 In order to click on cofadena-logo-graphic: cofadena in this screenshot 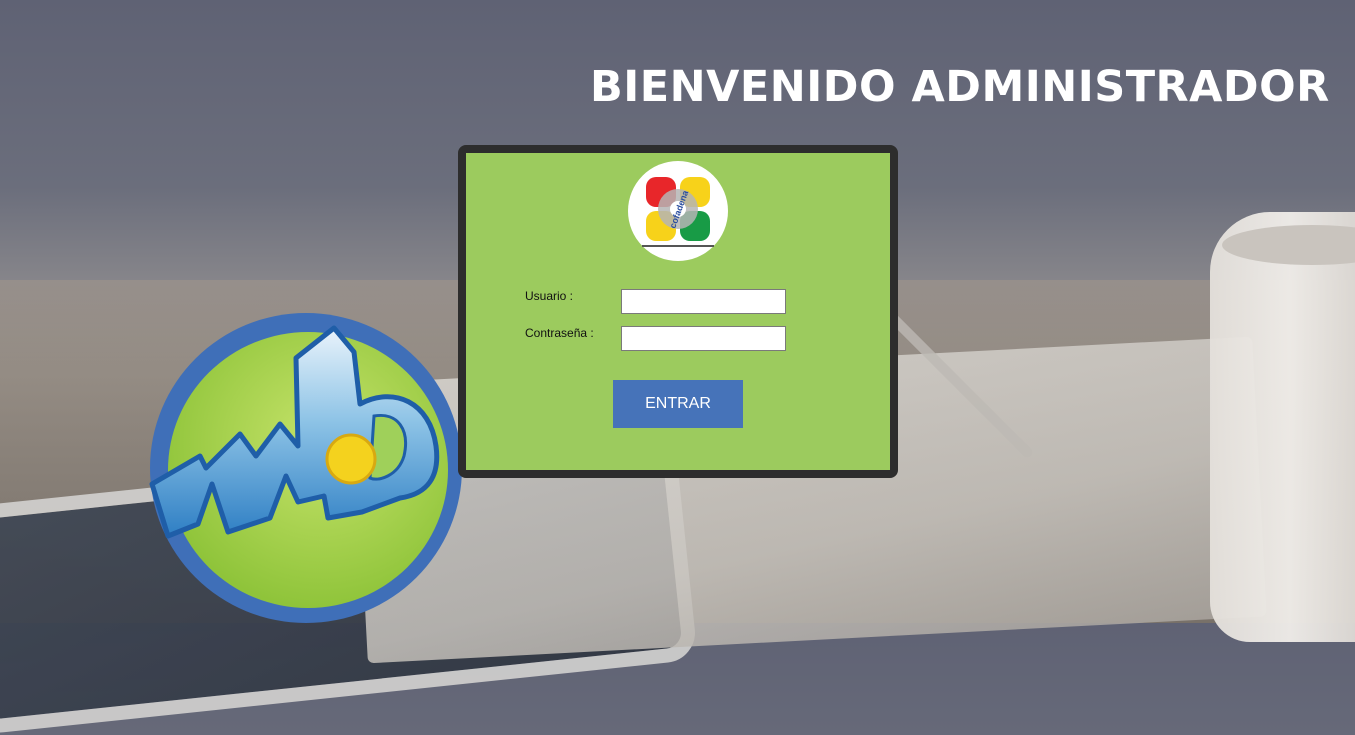, I will do `click(678, 212)`.